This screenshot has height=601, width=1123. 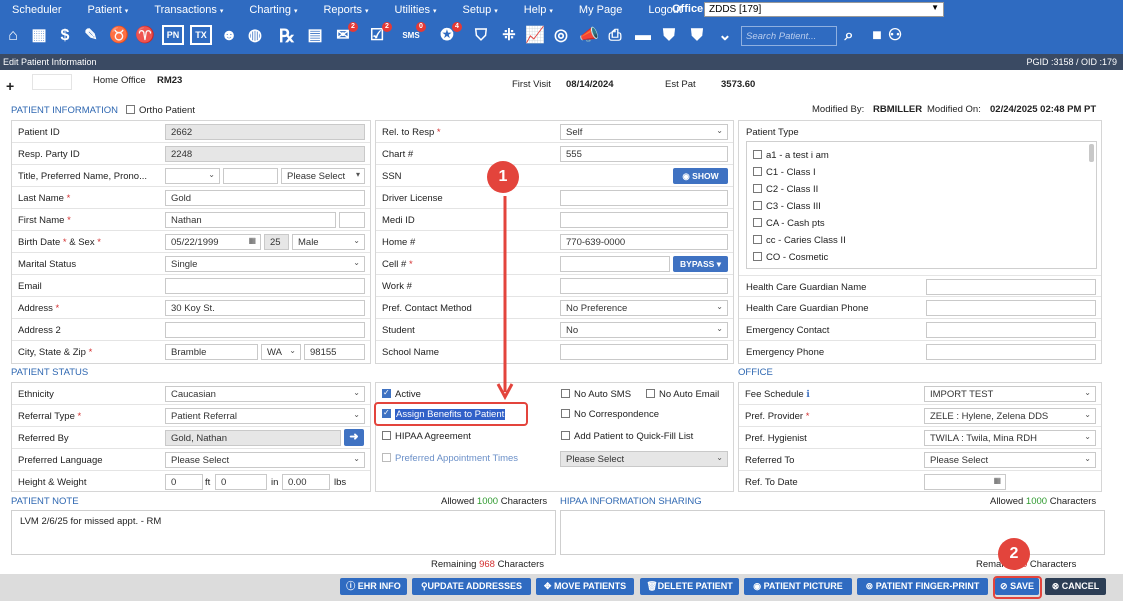 I want to click on ehr-info-button: ⓘ EHR INFO, so click(x=373, y=586).